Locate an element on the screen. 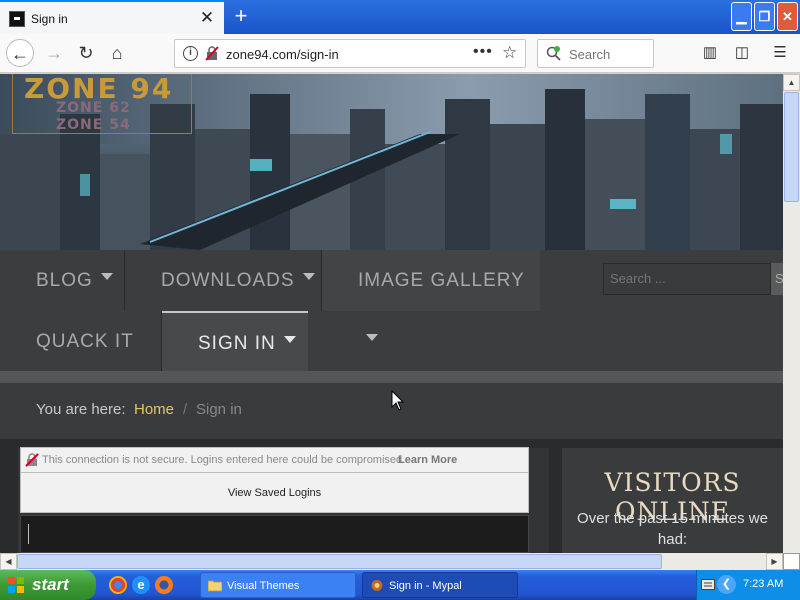 The image size is (800, 600). horizontal-scrollbar: ◀ ▶ is located at coordinates (391, 561).